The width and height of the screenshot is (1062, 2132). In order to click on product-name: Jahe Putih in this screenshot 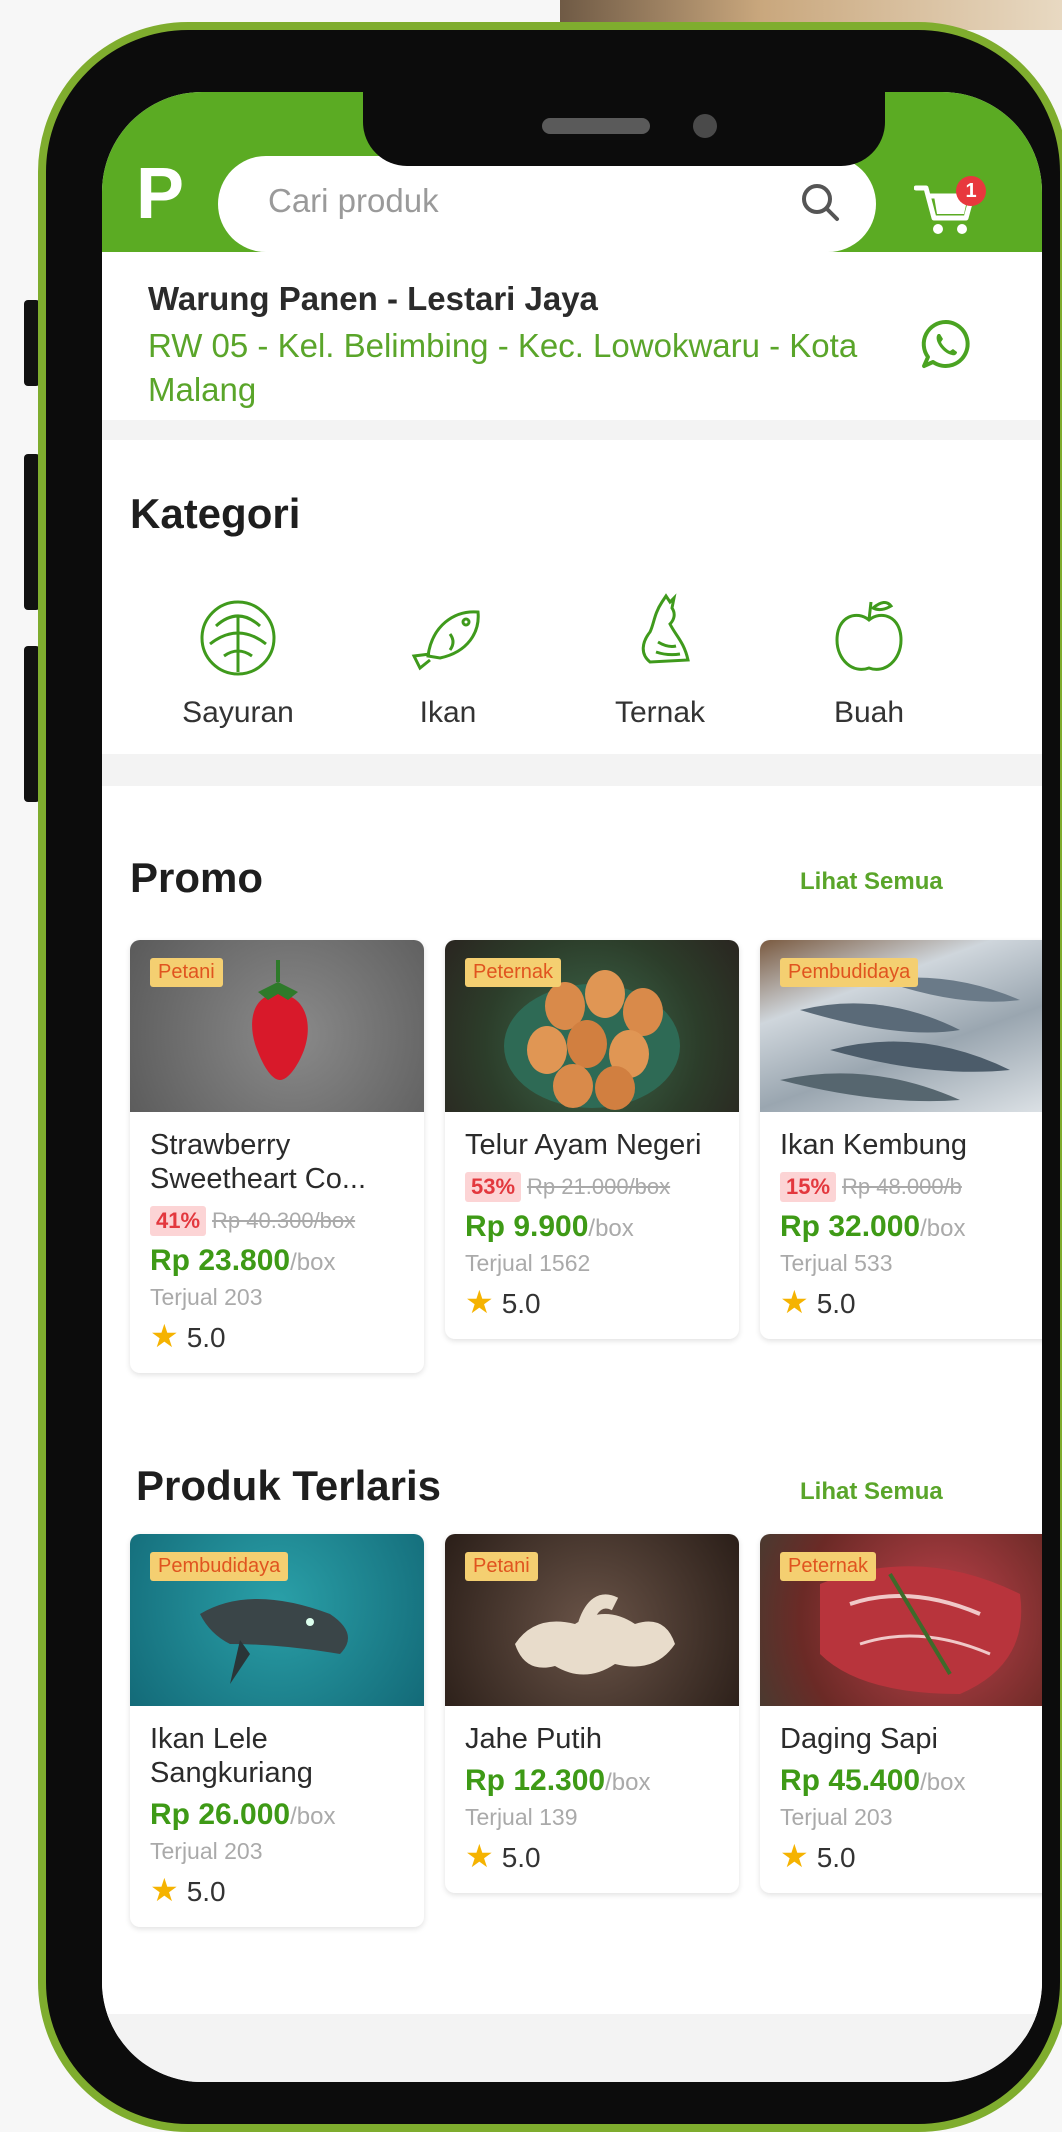, I will do `click(534, 1739)`.